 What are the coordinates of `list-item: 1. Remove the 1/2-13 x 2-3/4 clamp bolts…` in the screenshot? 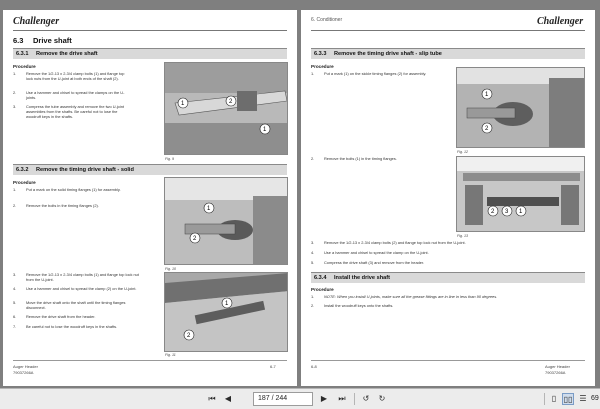 It's located at (69, 76).